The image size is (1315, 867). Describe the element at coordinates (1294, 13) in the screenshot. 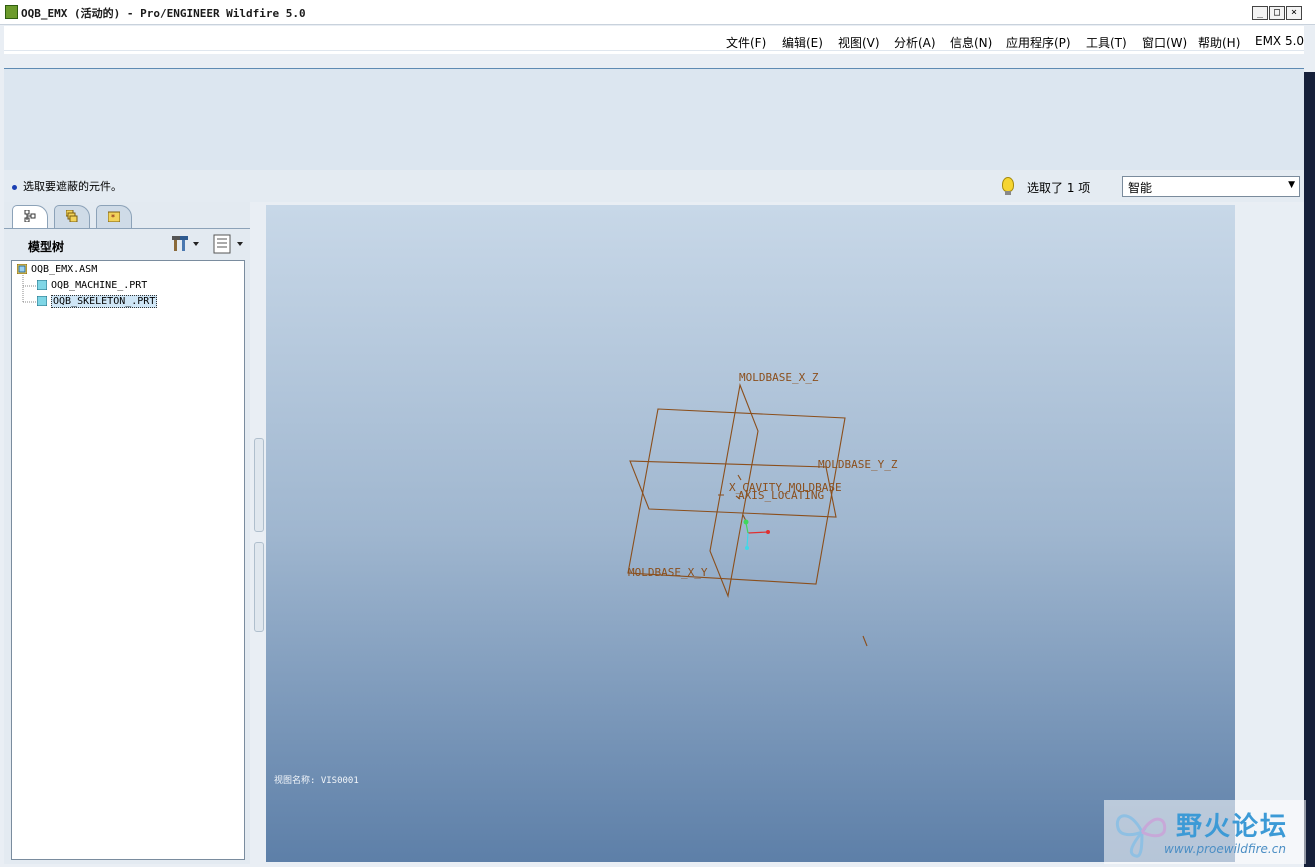

I see `close-button: ×` at that location.